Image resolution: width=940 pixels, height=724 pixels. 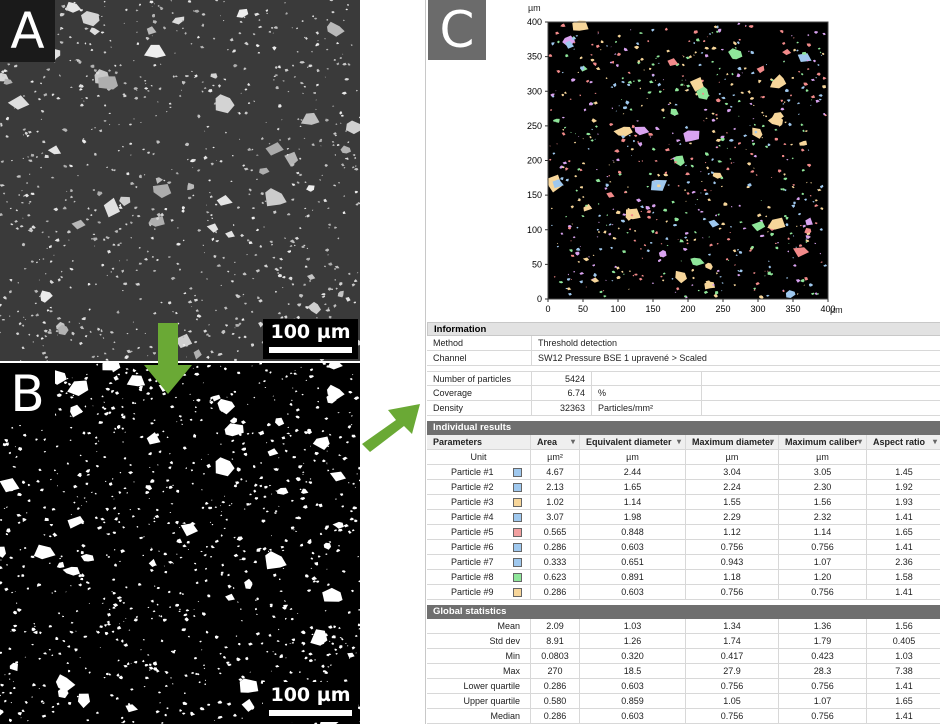 I want to click on particle-name-cell: Particle #9, so click(x=479, y=592).